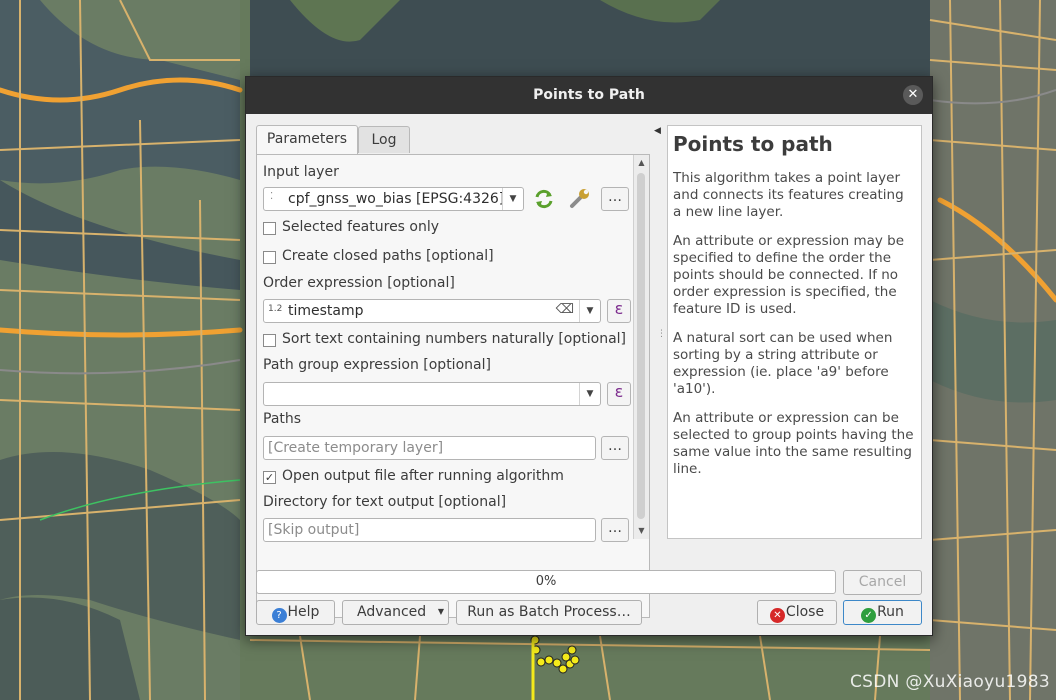 The image size is (1056, 700). I want to click on window-close-button: ✕, so click(913, 95).